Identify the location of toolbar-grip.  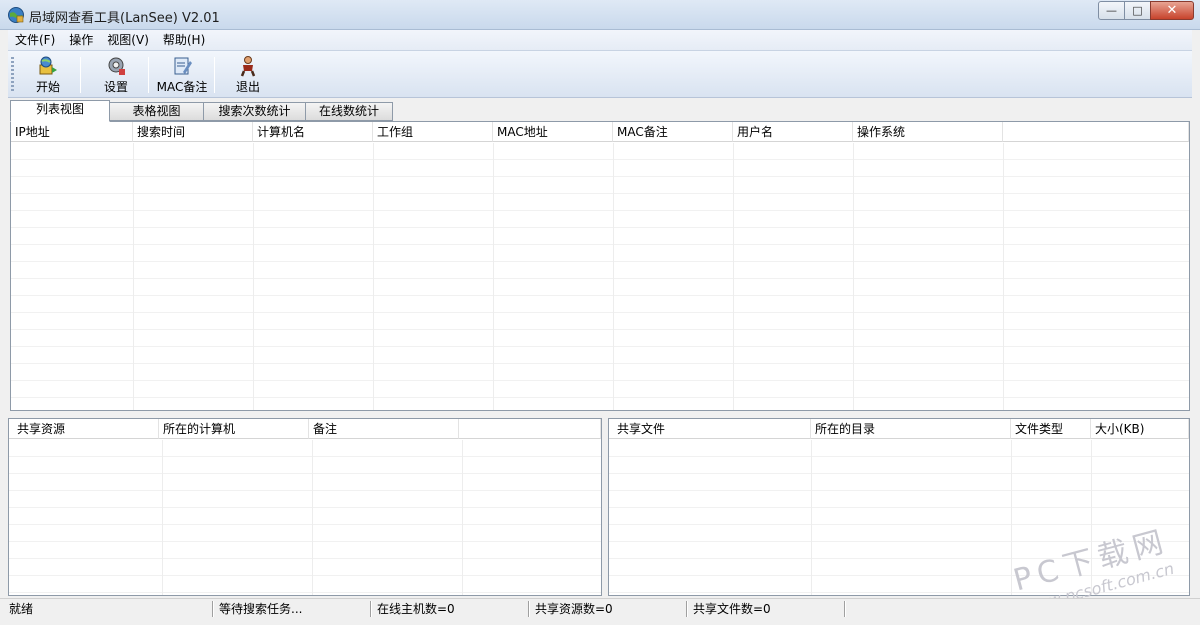
(12, 75).